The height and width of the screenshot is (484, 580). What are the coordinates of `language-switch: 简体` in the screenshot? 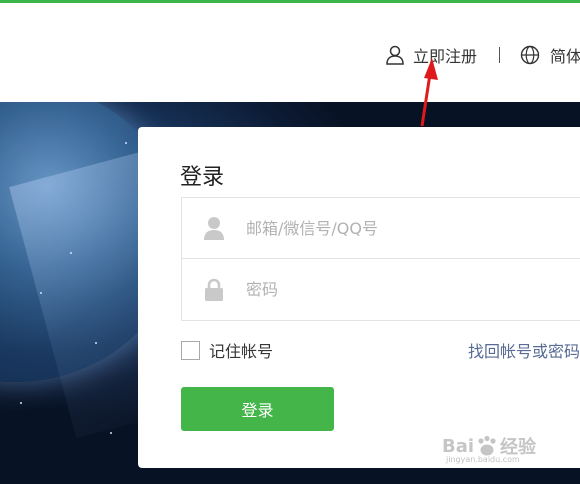 It's located at (550, 55).